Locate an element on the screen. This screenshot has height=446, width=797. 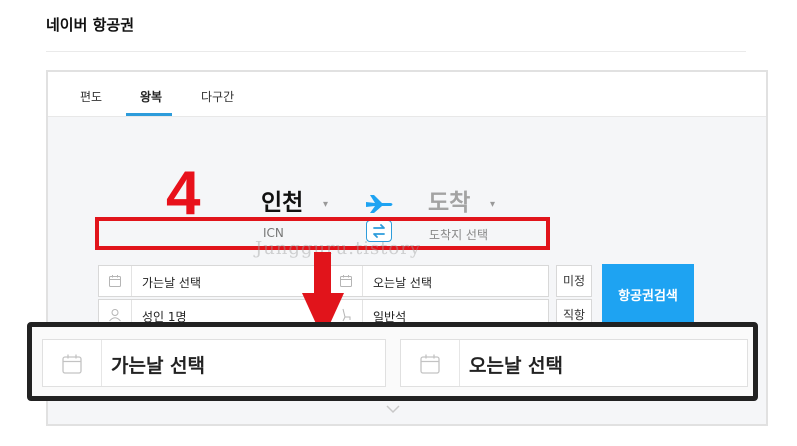
chevron-down-icon is located at coordinates (393, 409).